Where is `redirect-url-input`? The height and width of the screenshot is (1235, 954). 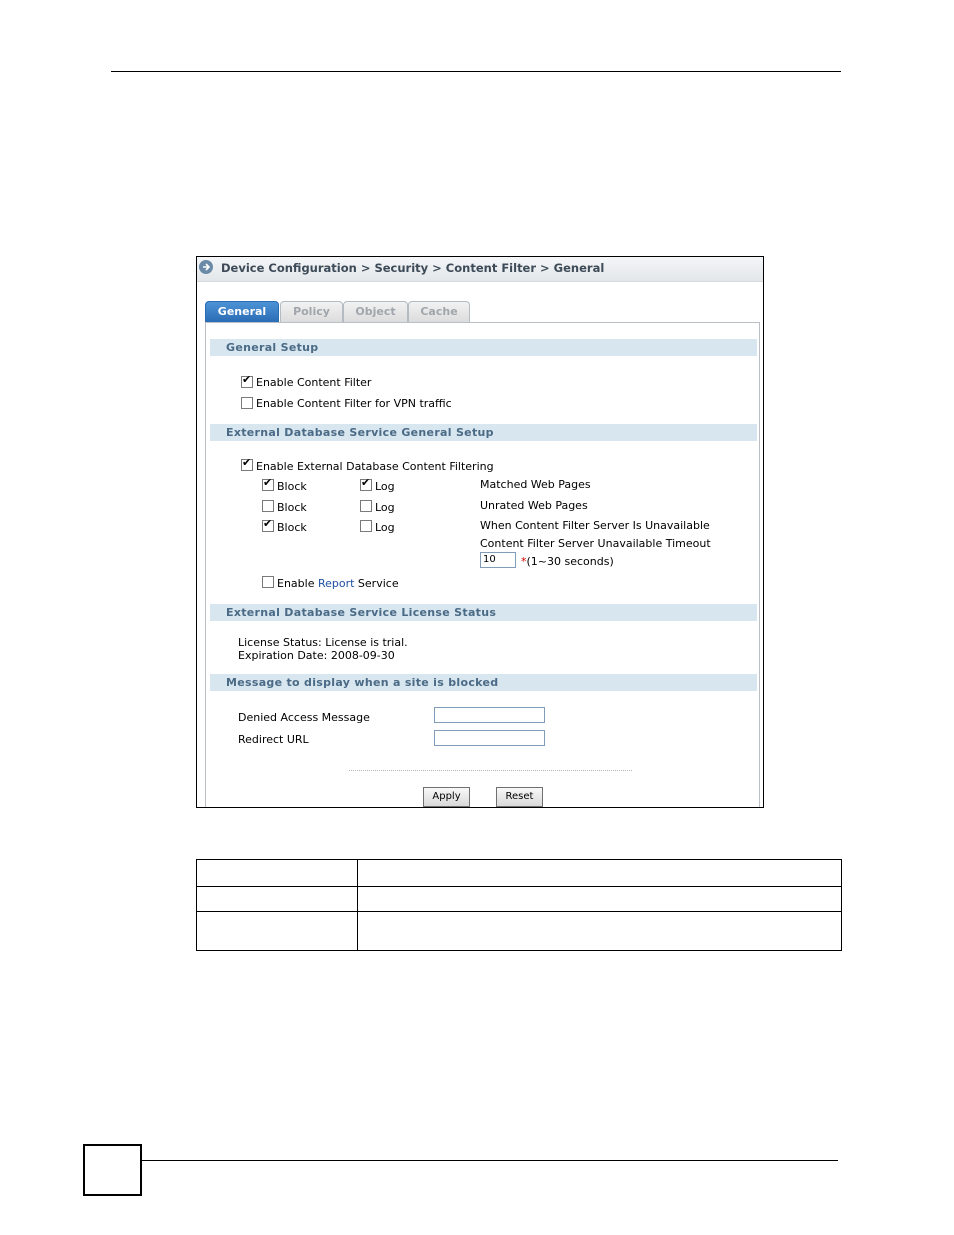
redirect-url-input is located at coordinates (489, 738).